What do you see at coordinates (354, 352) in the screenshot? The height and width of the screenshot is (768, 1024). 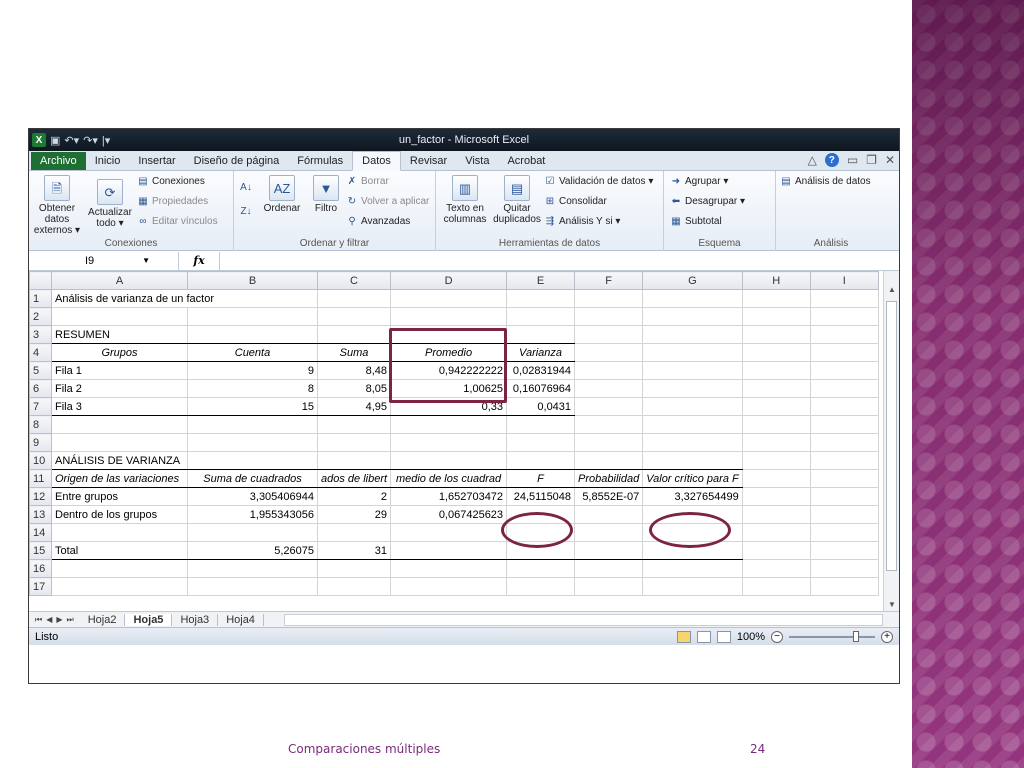 I see `cell-c4: Suma` at bounding box center [354, 352].